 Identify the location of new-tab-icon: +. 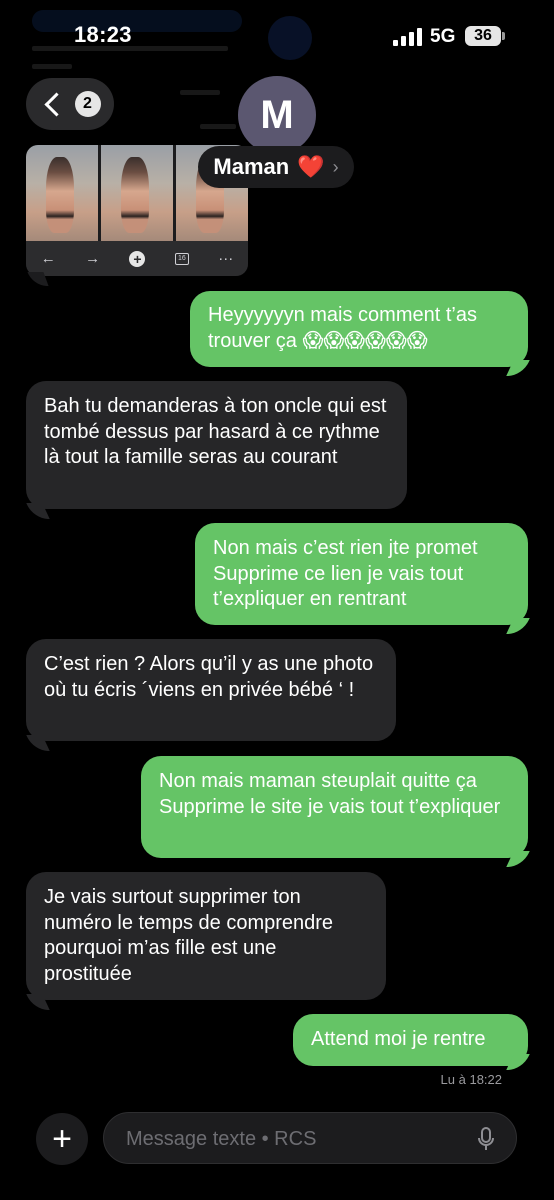
(137, 258).